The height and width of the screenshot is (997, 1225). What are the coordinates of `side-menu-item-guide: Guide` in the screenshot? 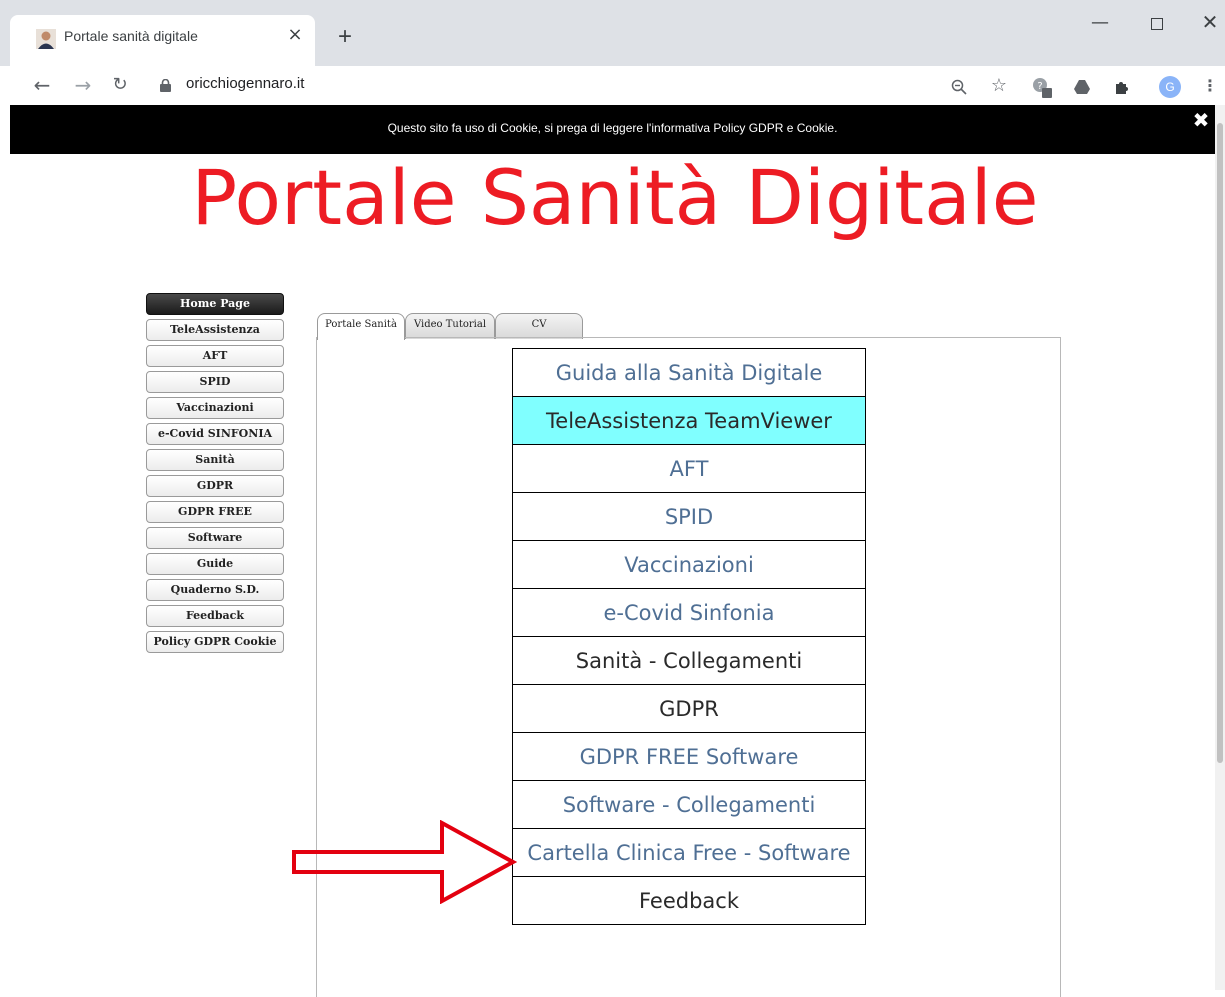 It's located at (215, 564).